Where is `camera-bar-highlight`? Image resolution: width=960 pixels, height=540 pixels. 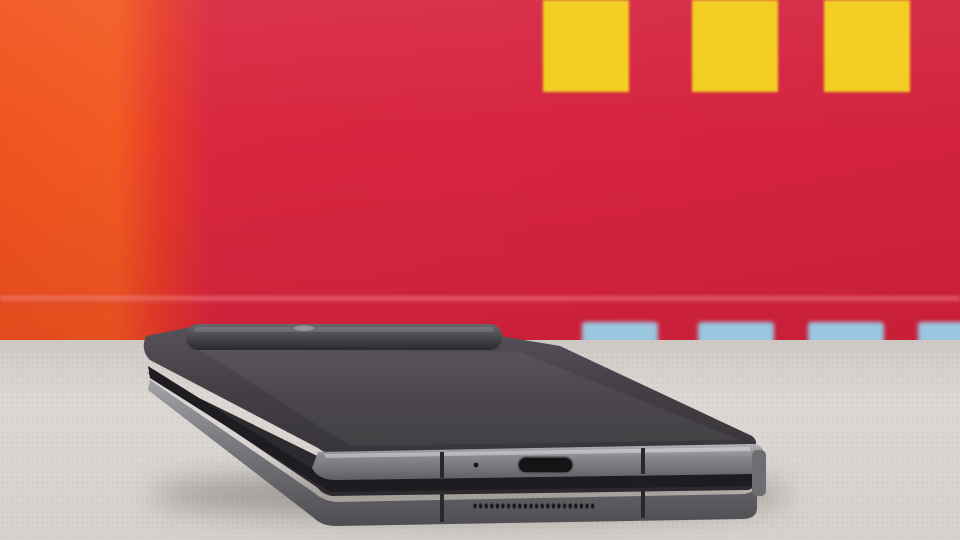 camera-bar-highlight is located at coordinates (344, 329).